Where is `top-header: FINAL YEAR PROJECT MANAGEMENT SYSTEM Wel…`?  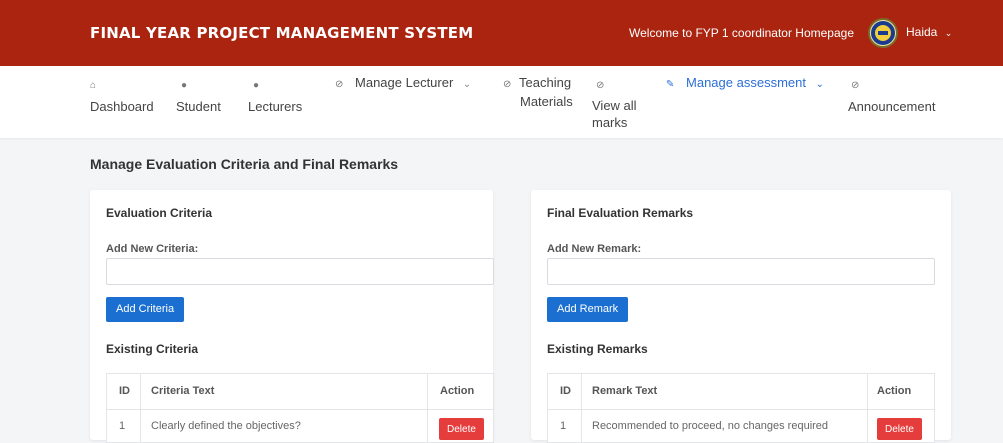
top-header: FINAL YEAR PROJECT MANAGEMENT SYSTEM Wel… is located at coordinates (501, 33).